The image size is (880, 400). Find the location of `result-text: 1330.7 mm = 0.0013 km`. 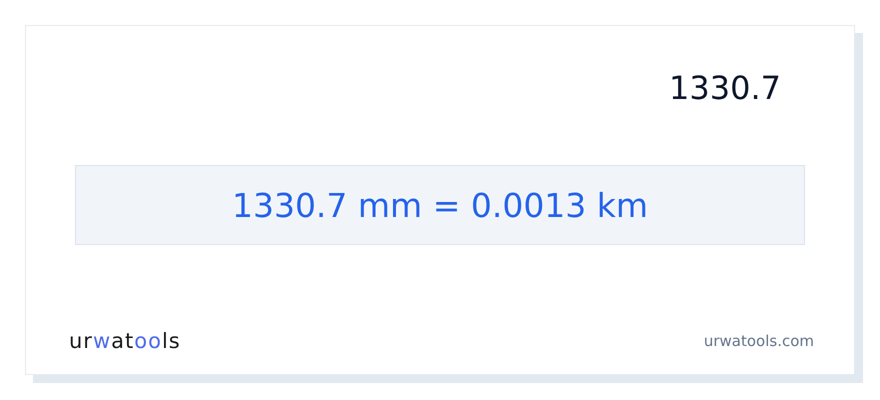

result-text: 1330.7 mm = 0.0013 km is located at coordinates (440, 205).